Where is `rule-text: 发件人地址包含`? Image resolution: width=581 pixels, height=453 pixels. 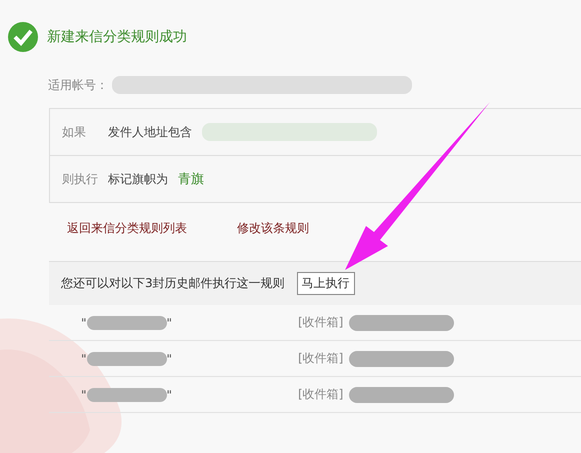 rule-text: 发件人地址包含 is located at coordinates (150, 132).